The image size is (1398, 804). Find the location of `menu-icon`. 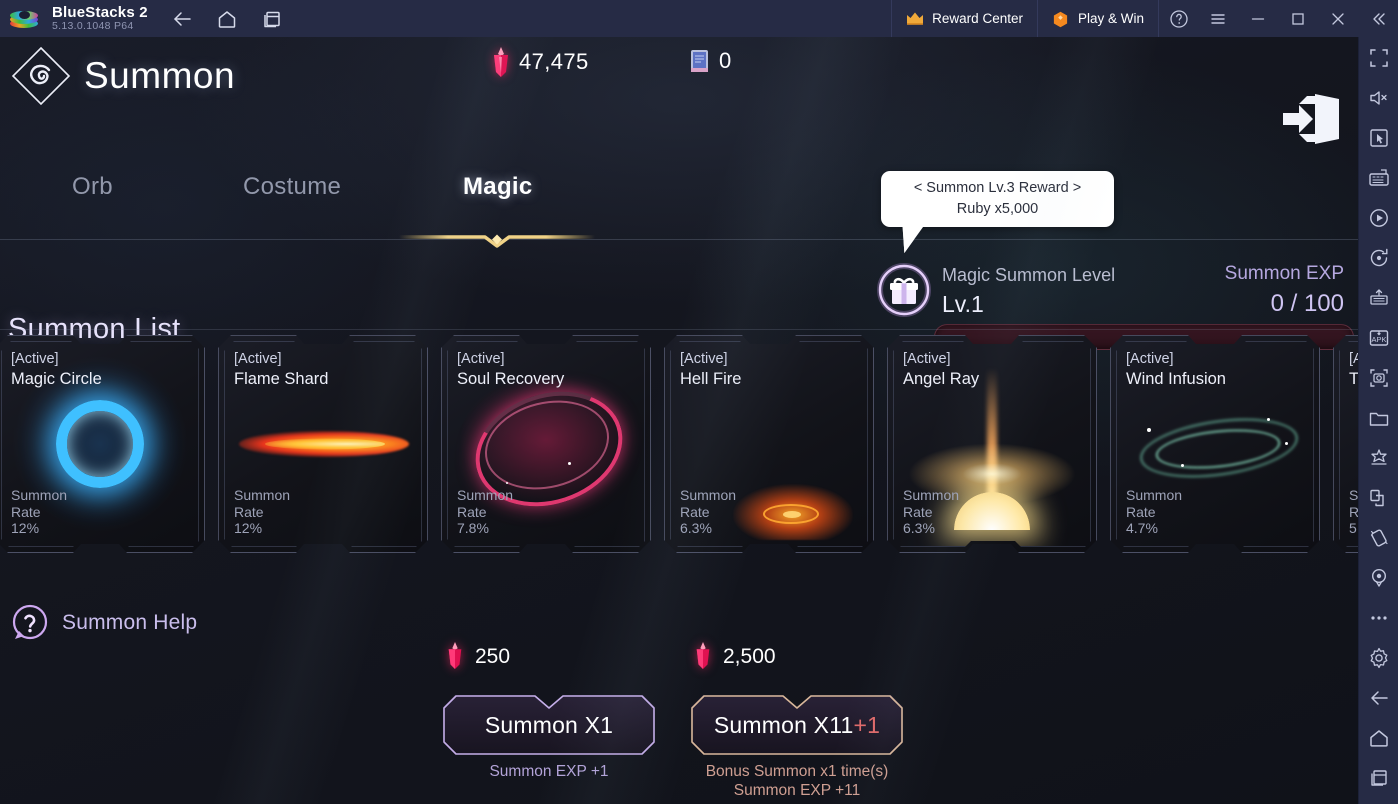

menu-icon is located at coordinates (1218, 18).